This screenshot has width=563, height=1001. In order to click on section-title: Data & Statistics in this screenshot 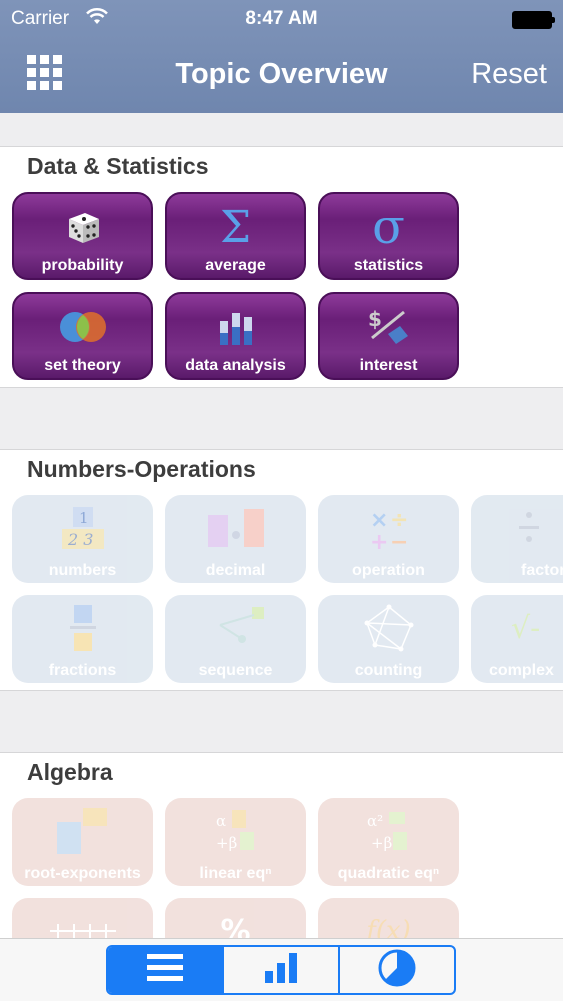, I will do `click(118, 166)`.